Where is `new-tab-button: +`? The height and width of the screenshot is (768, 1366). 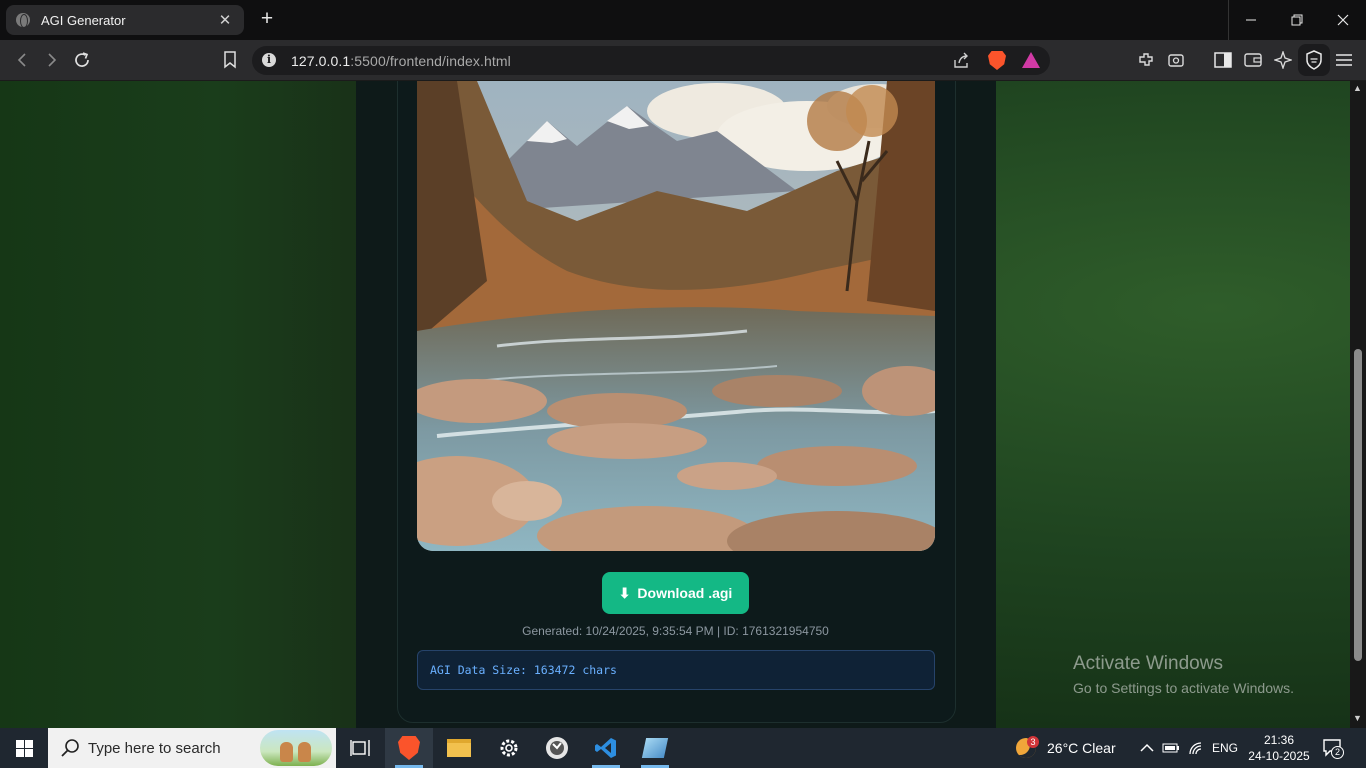
new-tab-button: + is located at coordinates (267, 19).